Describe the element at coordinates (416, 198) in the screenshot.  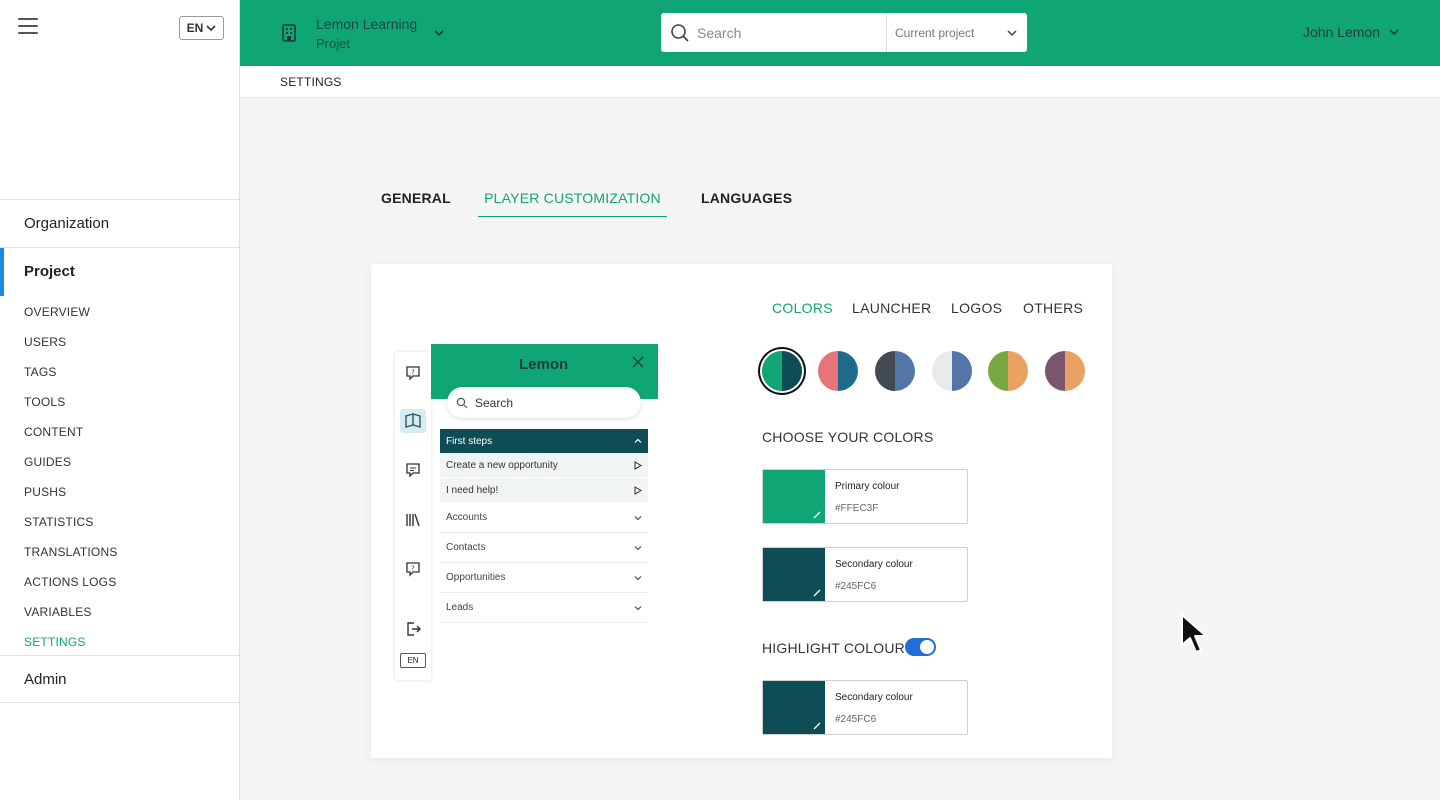
I see `tab-general: GENERAL` at that location.